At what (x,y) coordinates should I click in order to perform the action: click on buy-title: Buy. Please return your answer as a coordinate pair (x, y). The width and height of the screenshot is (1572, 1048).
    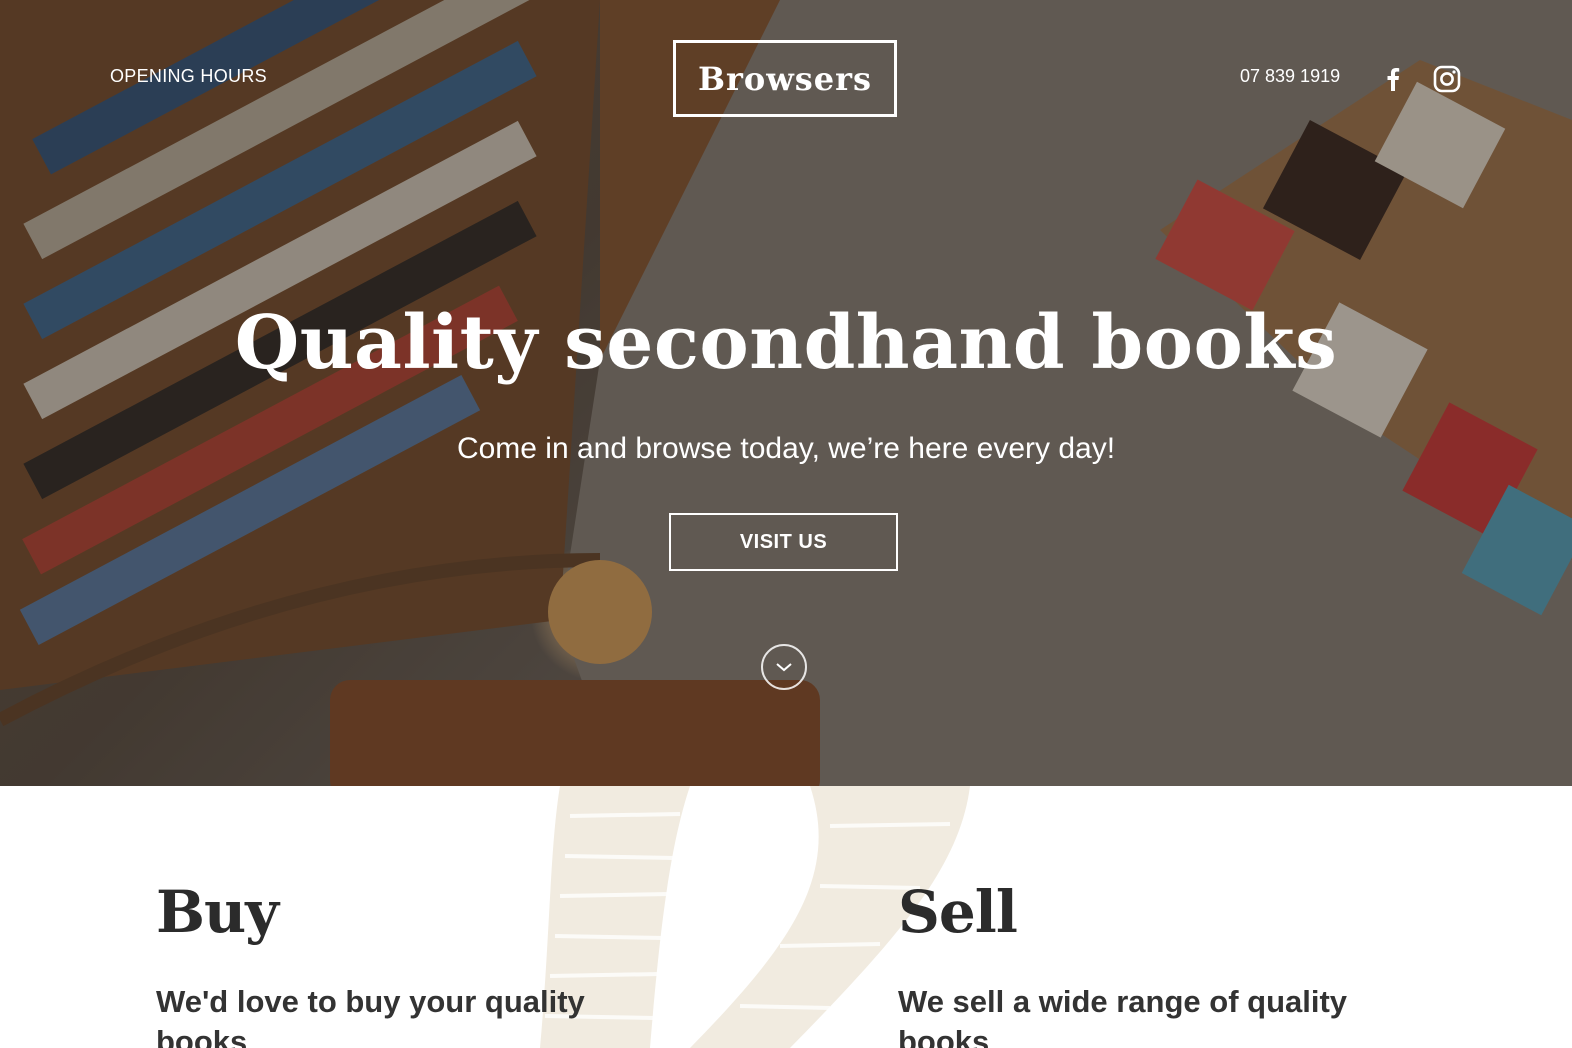
    Looking at the image, I should click on (217, 912).